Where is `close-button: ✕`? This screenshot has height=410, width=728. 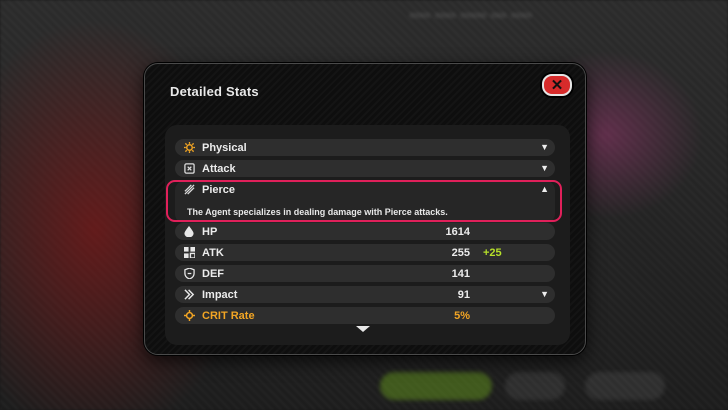 close-button: ✕ is located at coordinates (557, 85).